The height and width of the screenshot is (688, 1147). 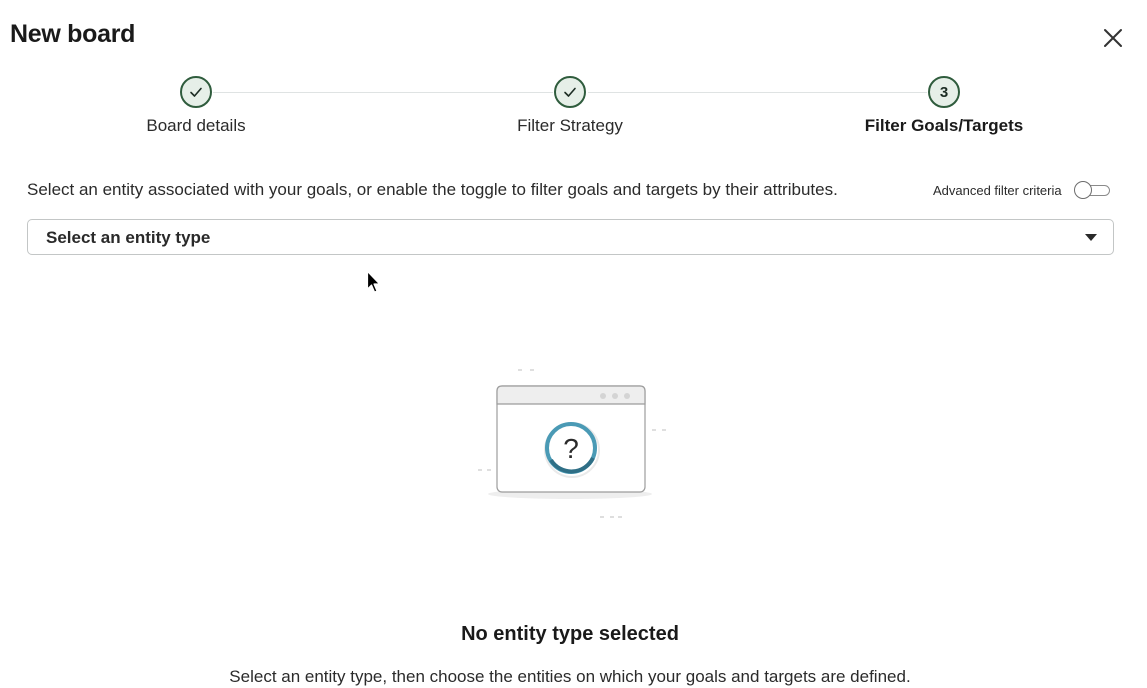 I want to click on close-button, so click(x=1113, y=38).